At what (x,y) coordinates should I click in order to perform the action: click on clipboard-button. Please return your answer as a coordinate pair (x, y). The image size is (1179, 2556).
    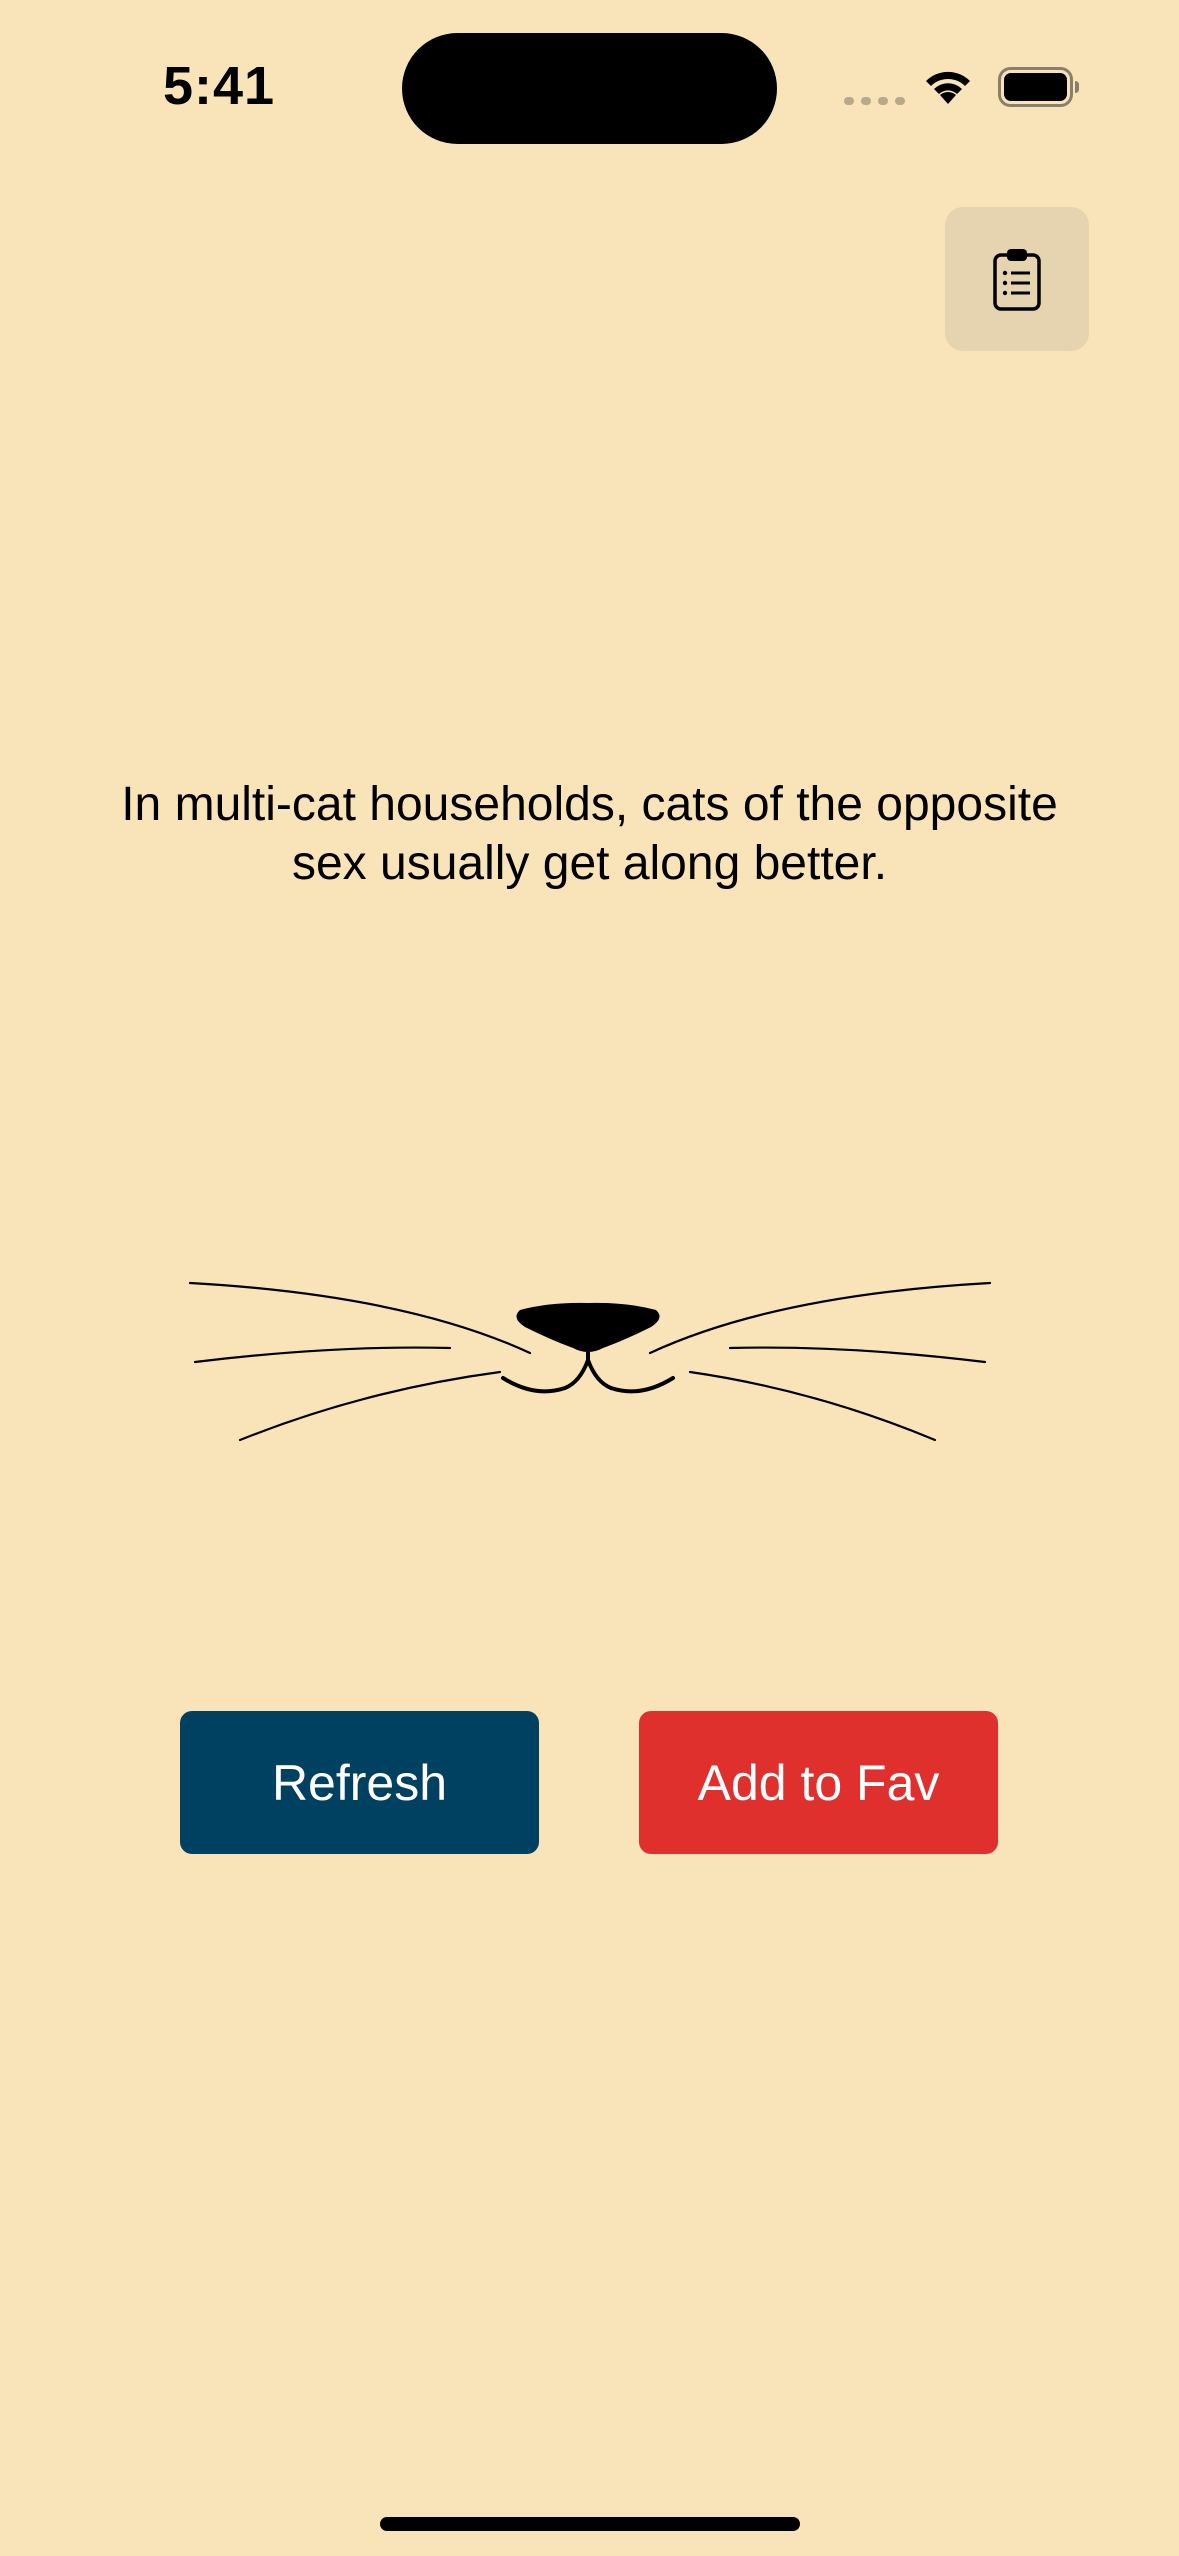
    Looking at the image, I should click on (1017, 279).